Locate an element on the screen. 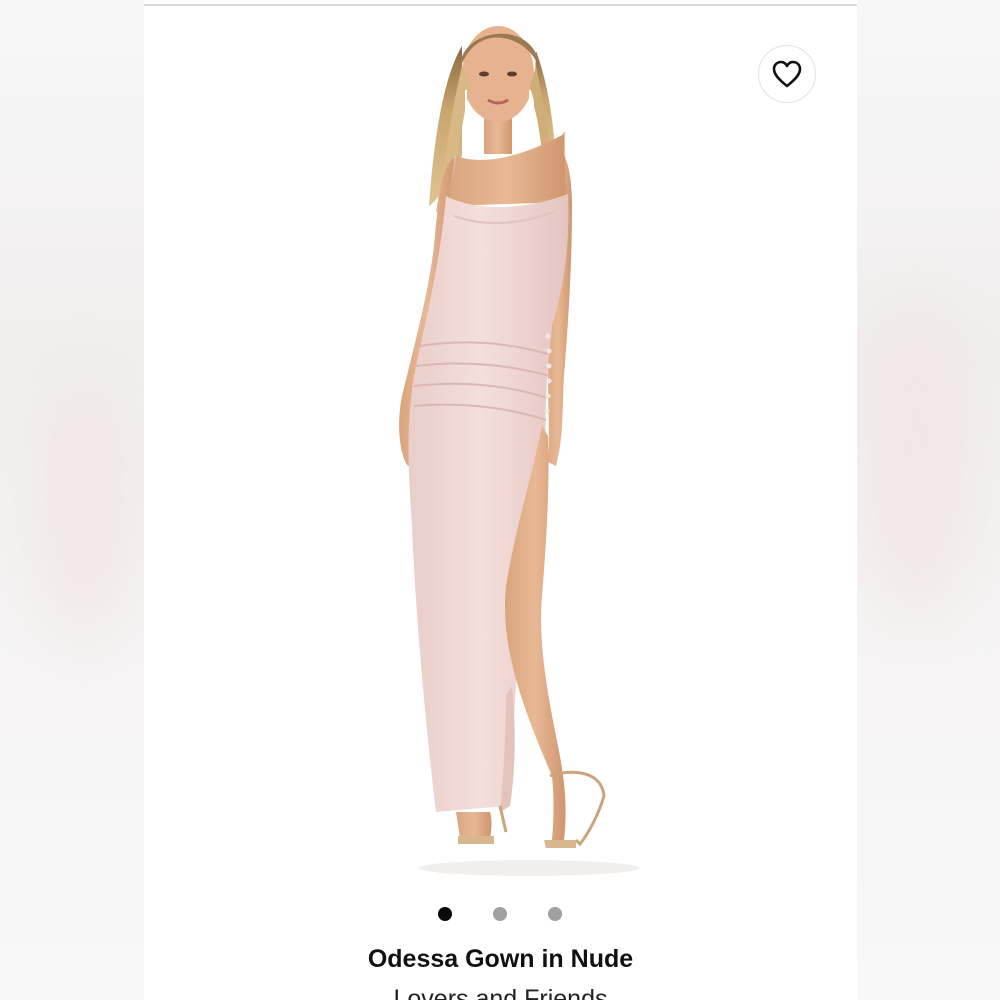 The image size is (1000, 1000). heart-outline-icon is located at coordinates (787, 74).